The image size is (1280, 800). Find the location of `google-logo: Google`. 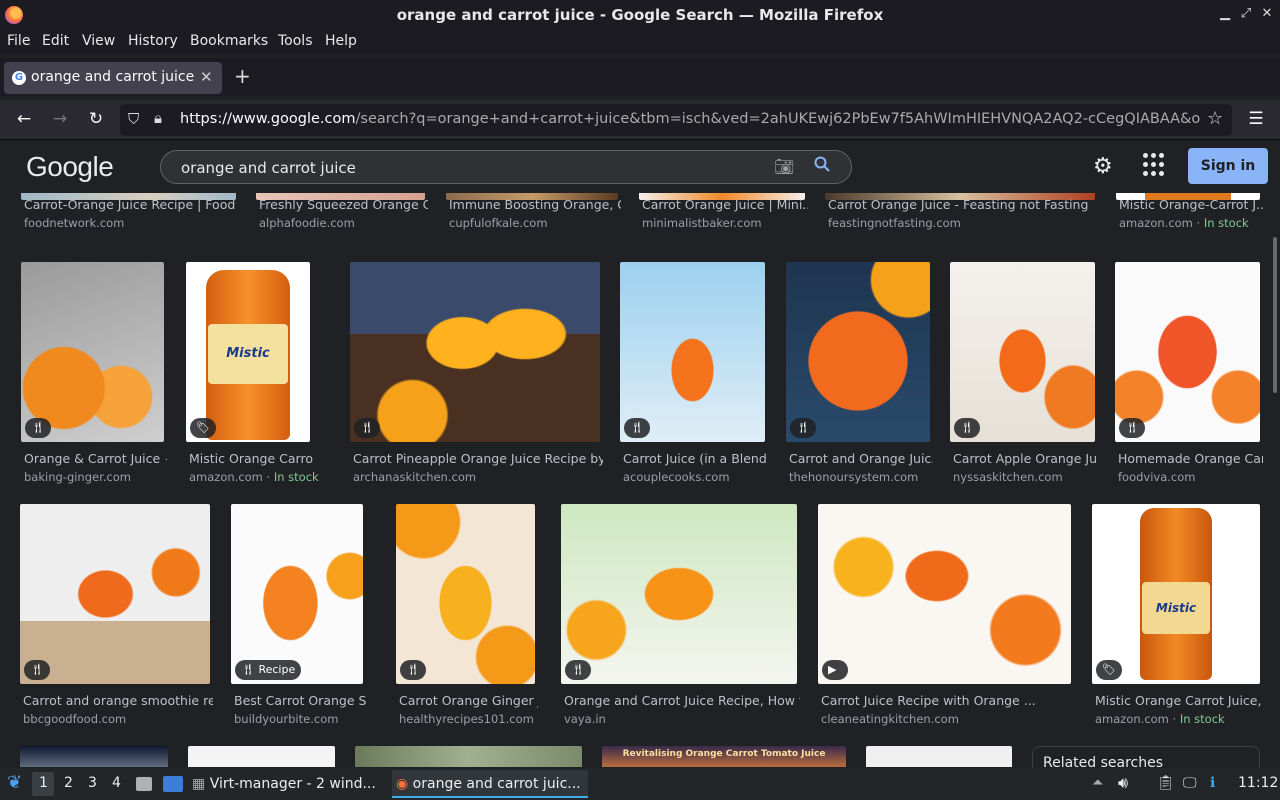

google-logo: Google is located at coordinates (70, 167).